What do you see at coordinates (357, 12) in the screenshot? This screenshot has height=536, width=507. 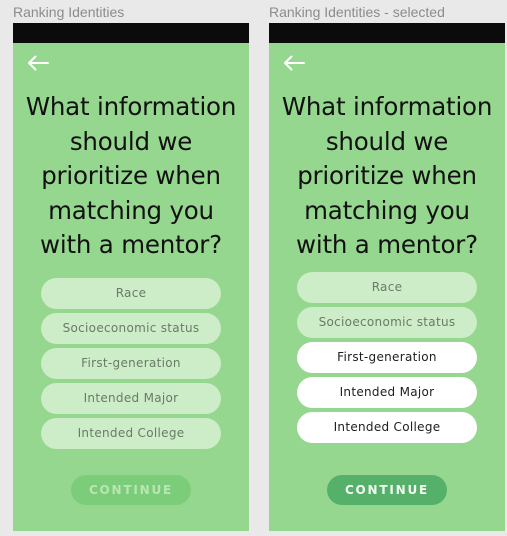 I see `frame-label: Ranking Identities - selected` at bounding box center [357, 12].